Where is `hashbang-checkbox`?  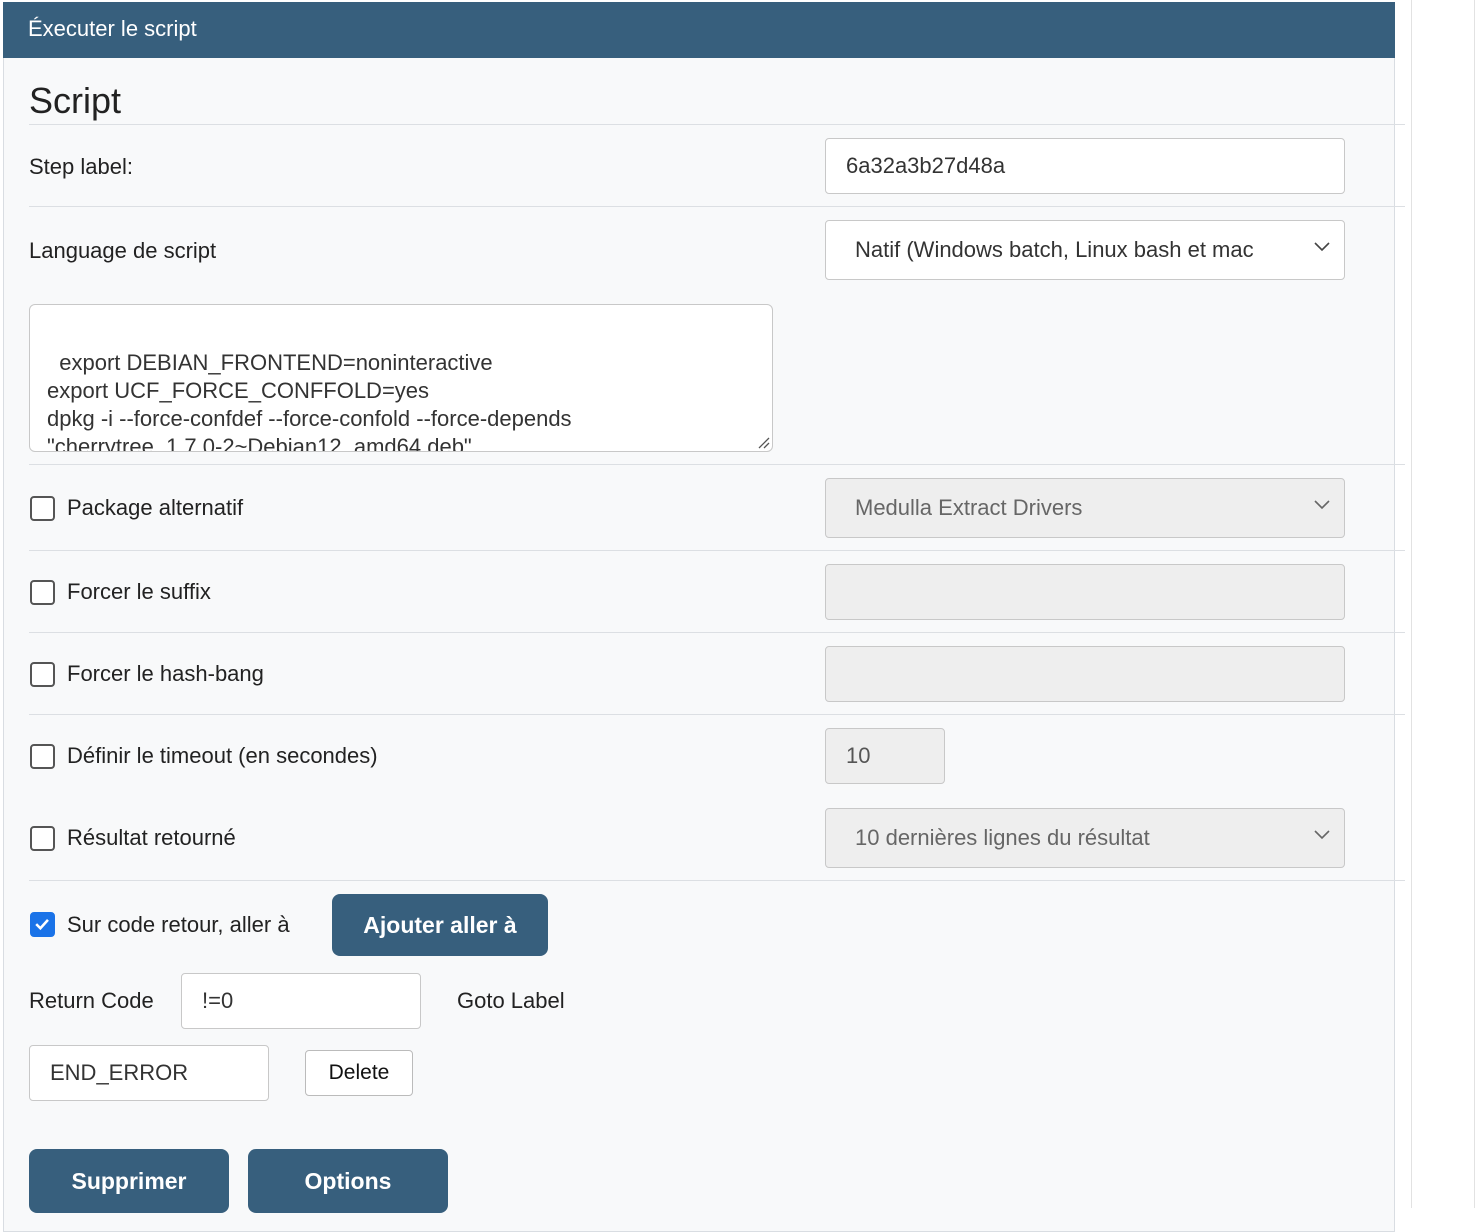
hashbang-checkbox is located at coordinates (42, 674).